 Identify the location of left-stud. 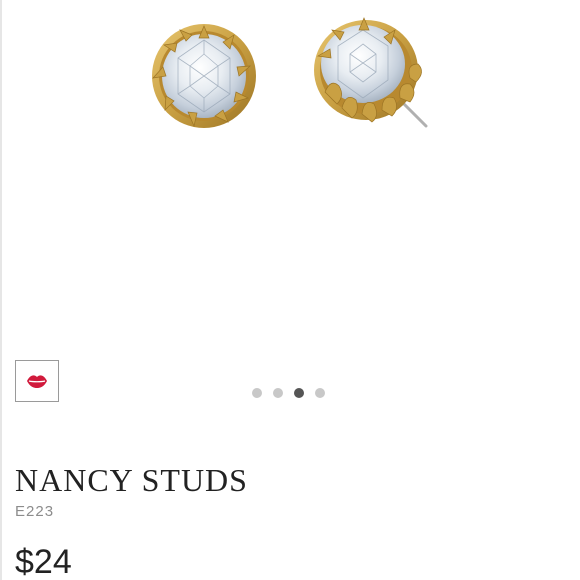
(204, 76).